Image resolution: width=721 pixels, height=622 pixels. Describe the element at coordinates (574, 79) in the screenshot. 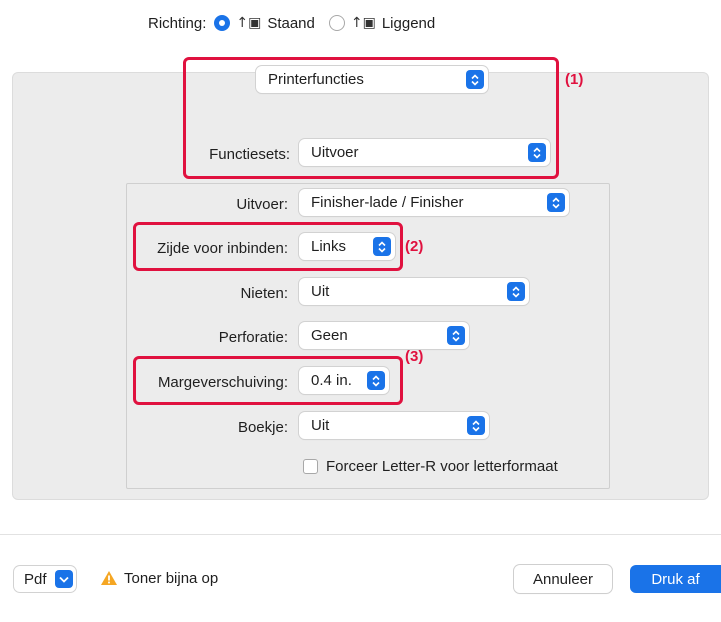

I see `annotation-1: (1)` at that location.